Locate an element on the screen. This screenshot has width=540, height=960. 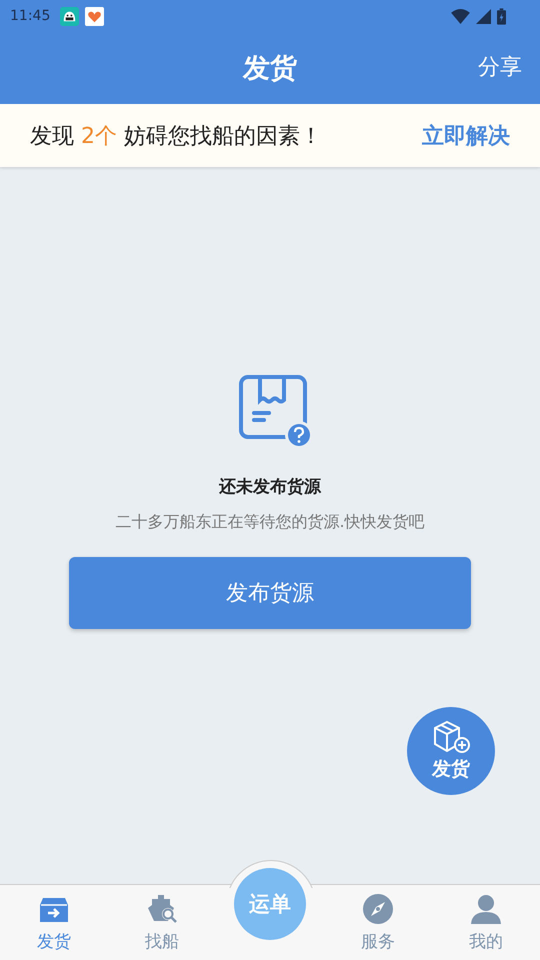
nav-tab: 找船 is located at coordinates (162, 922).